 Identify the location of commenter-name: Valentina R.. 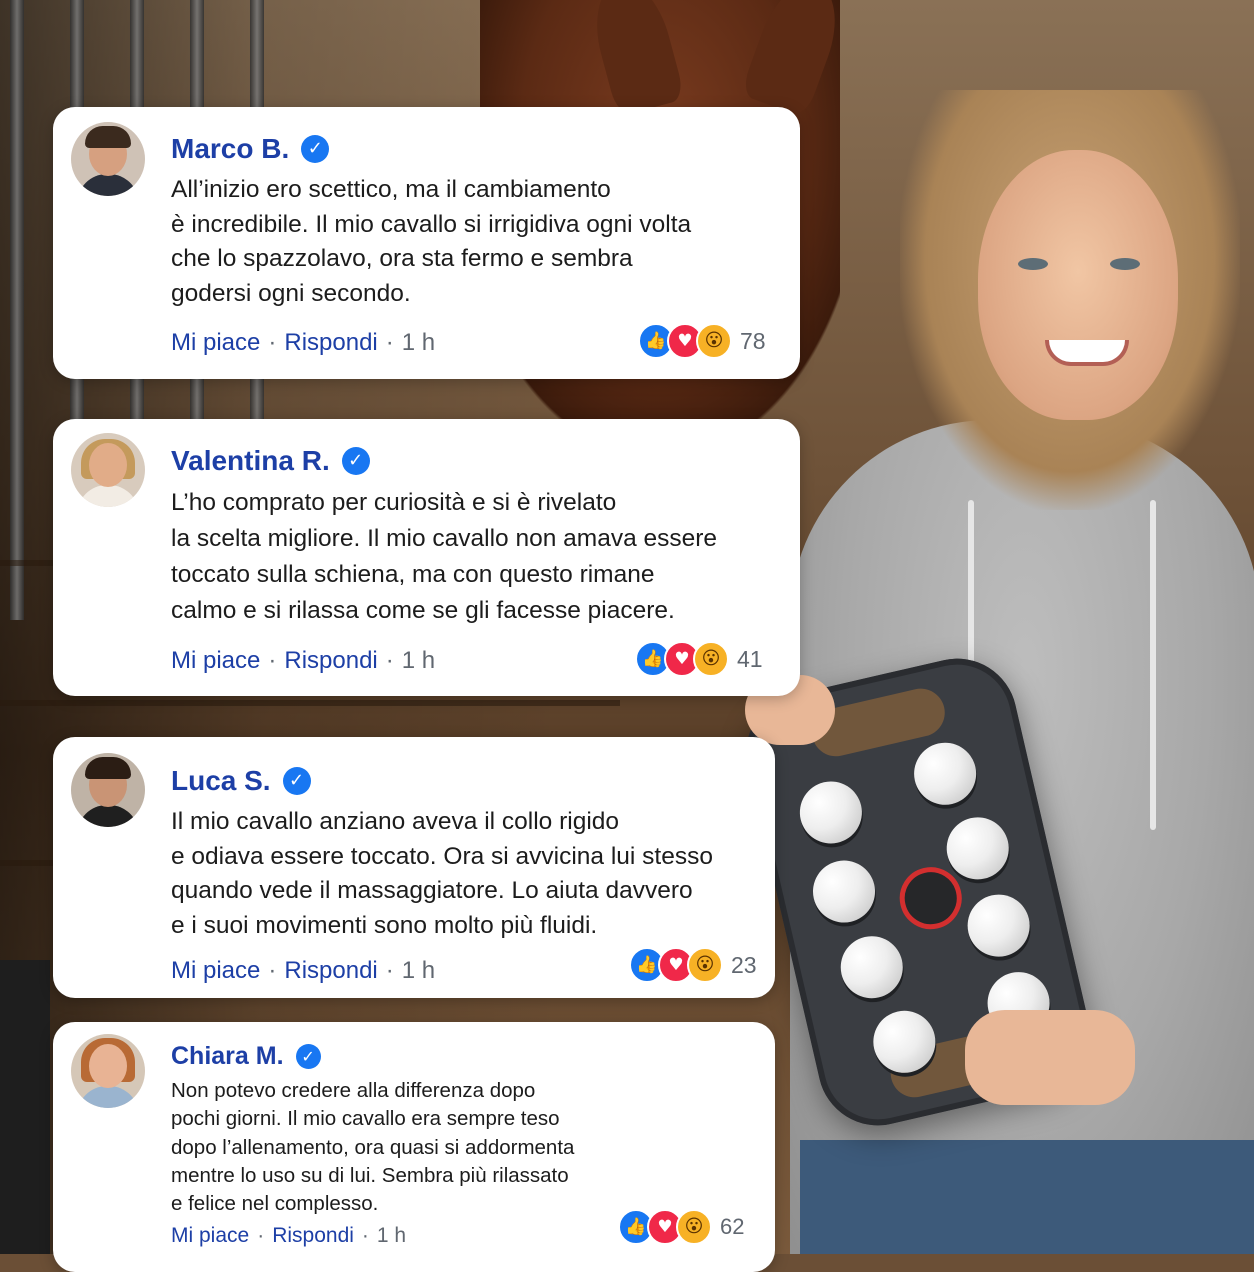
(250, 461).